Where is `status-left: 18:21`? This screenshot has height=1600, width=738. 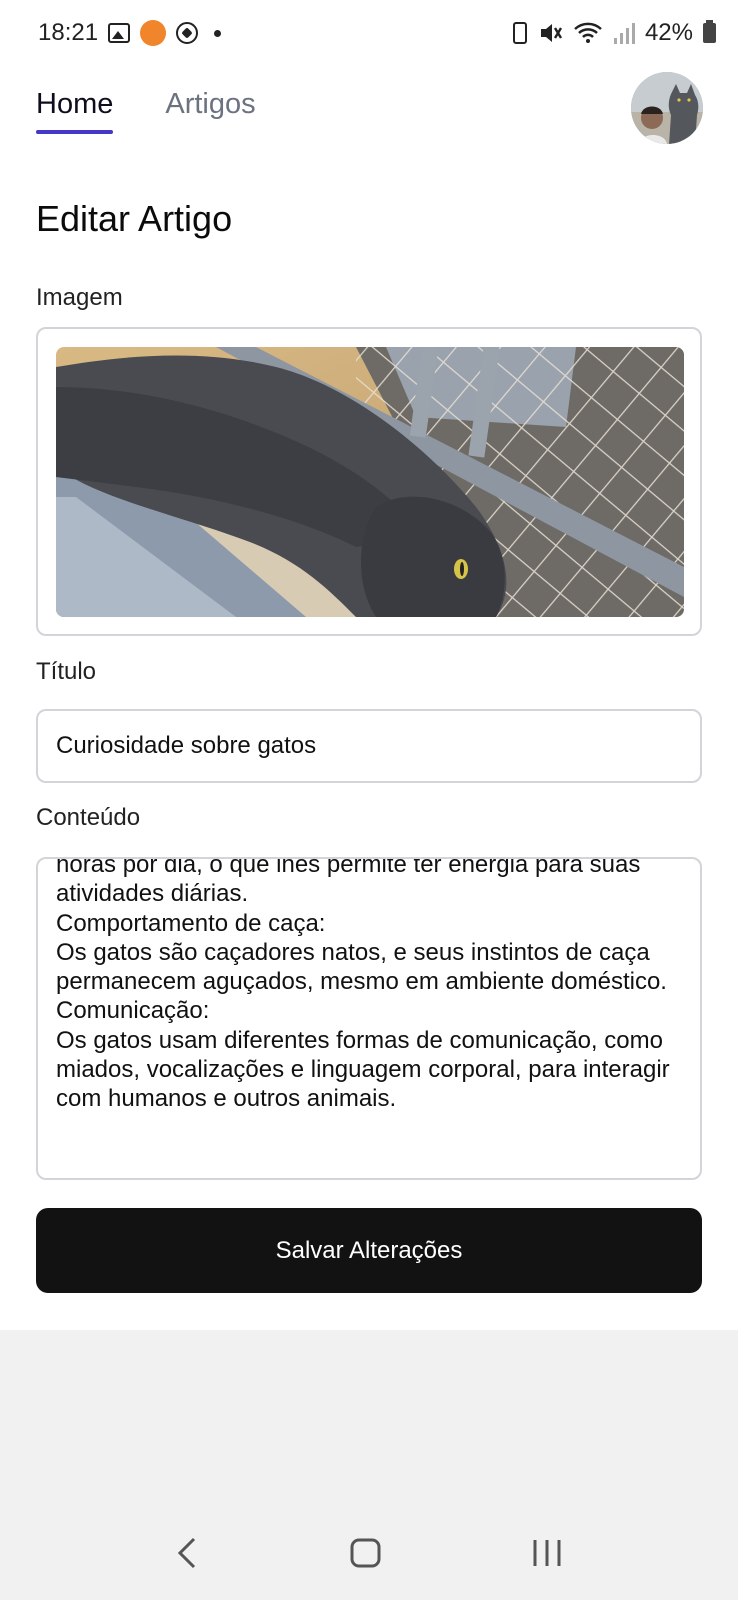
status-left: 18:21 is located at coordinates (130, 33).